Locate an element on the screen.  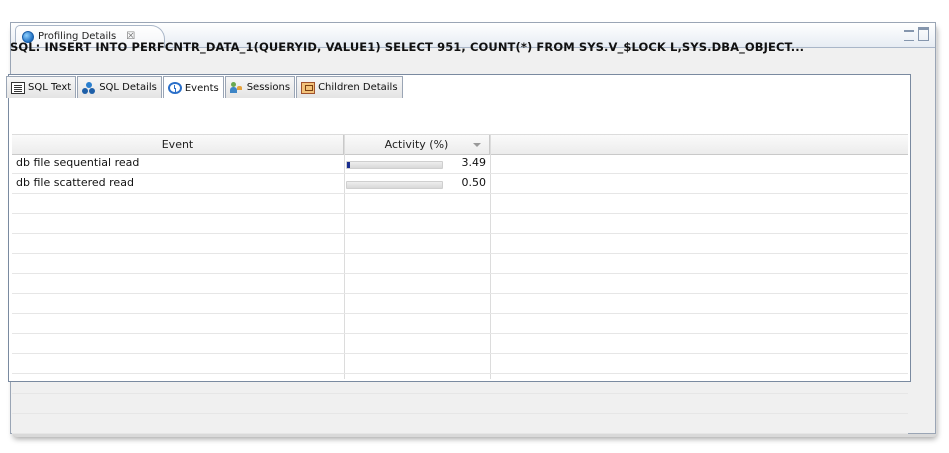
activity-value: 0.50 is located at coordinates (474, 182).